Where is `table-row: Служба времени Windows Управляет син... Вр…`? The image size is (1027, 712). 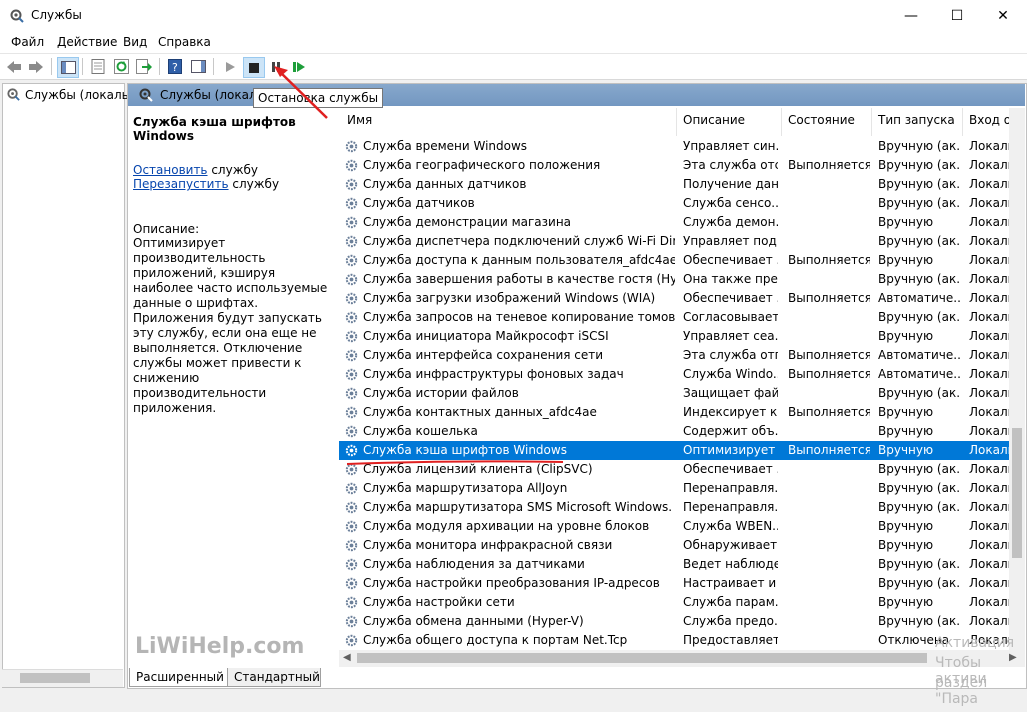
table-row: Служба времени Windows Управляет син... Вр… is located at coordinates (682, 146).